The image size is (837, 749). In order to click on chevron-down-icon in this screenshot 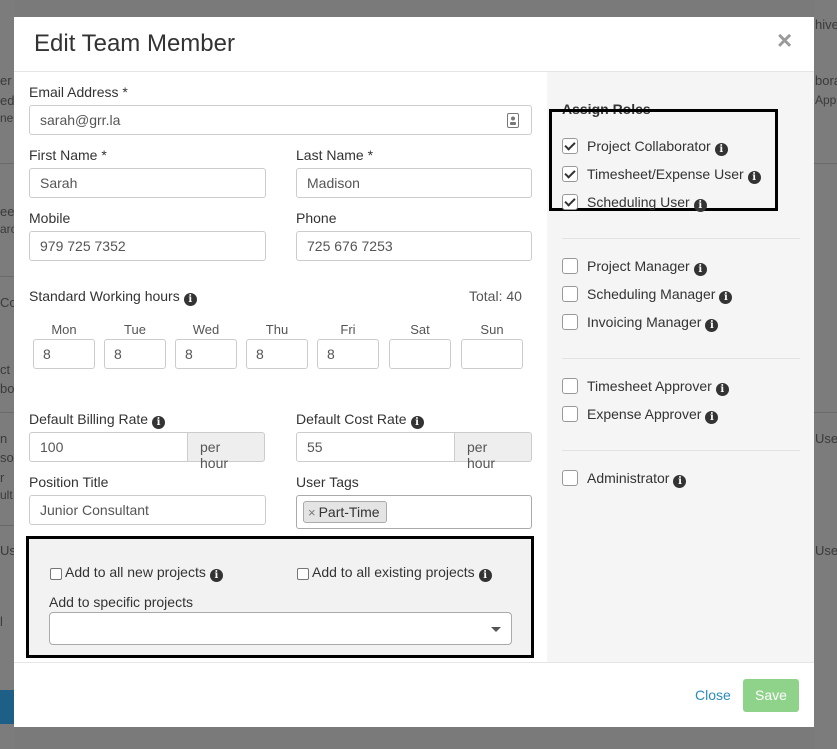, I will do `click(496, 629)`.